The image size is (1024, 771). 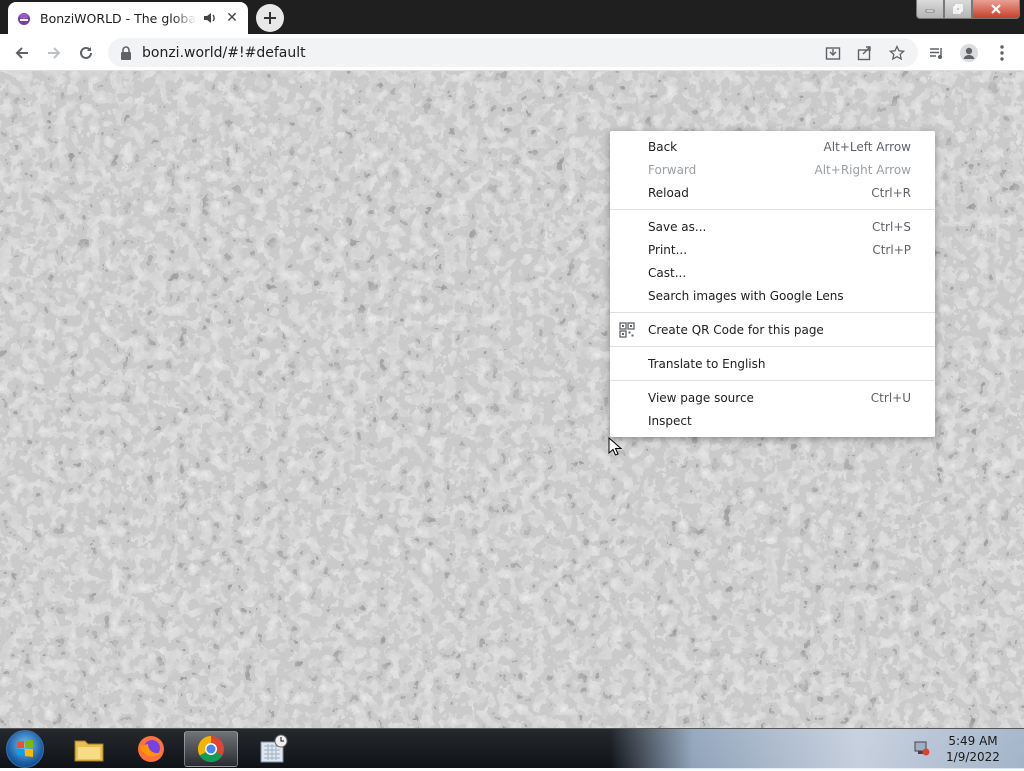 I want to click on qr-code-icon, so click(x=627, y=330).